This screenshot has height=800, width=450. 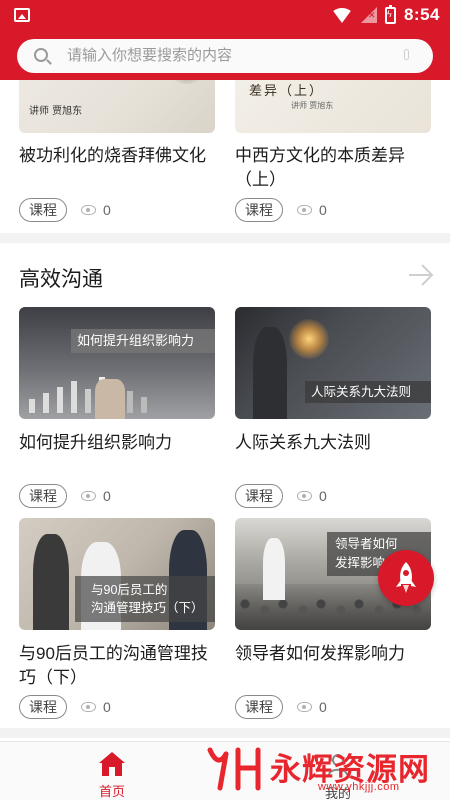 I want to click on mic-icon, so click(x=406, y=54).